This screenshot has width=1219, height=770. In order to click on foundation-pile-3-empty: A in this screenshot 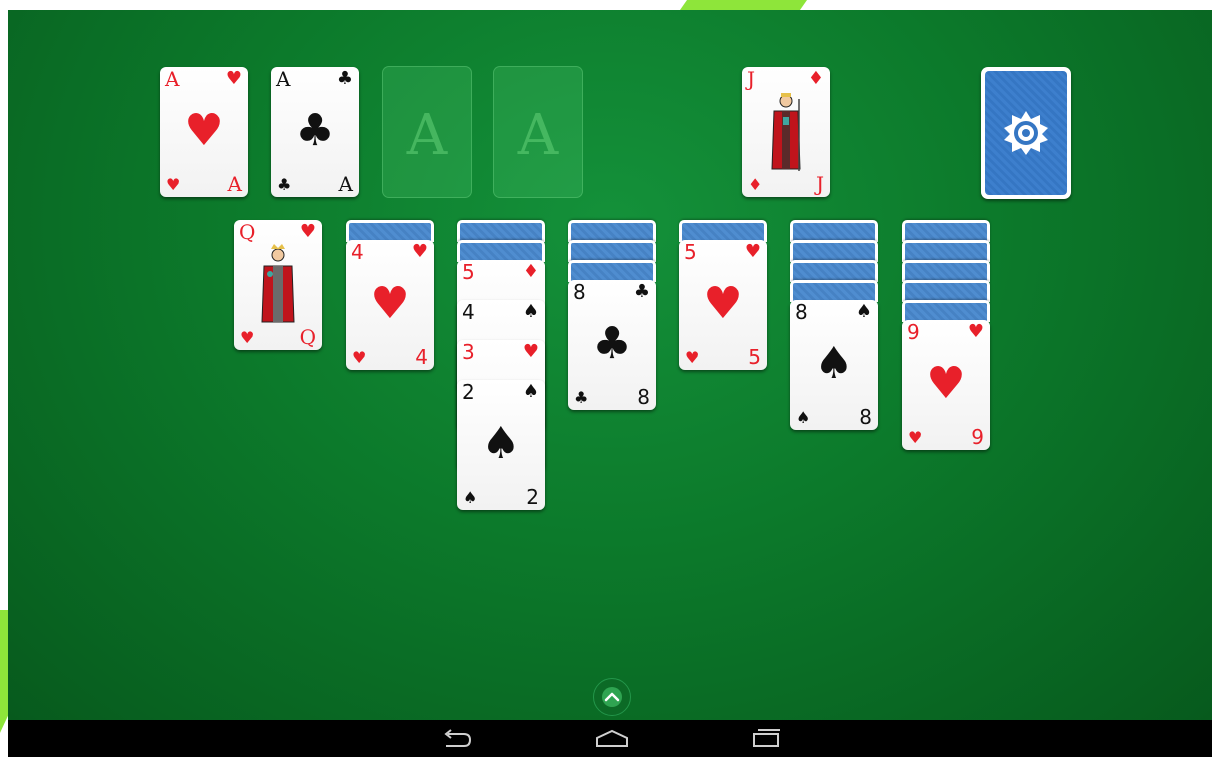, I will do `click(427, 132)`.